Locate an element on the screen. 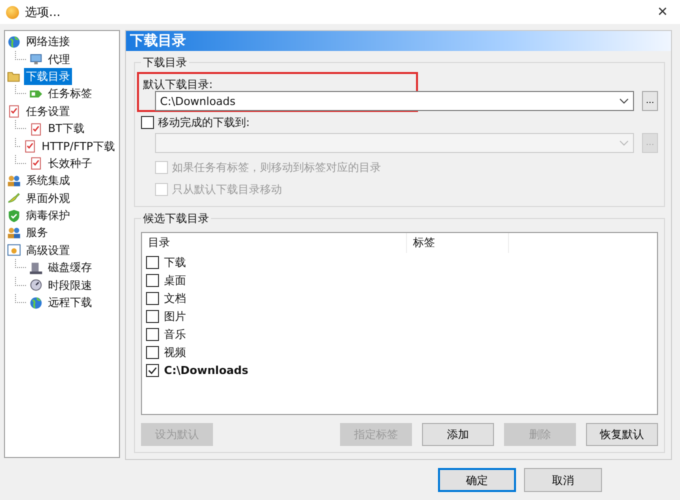  tree-item: 高级设置 is located at coordinates (48, 250).